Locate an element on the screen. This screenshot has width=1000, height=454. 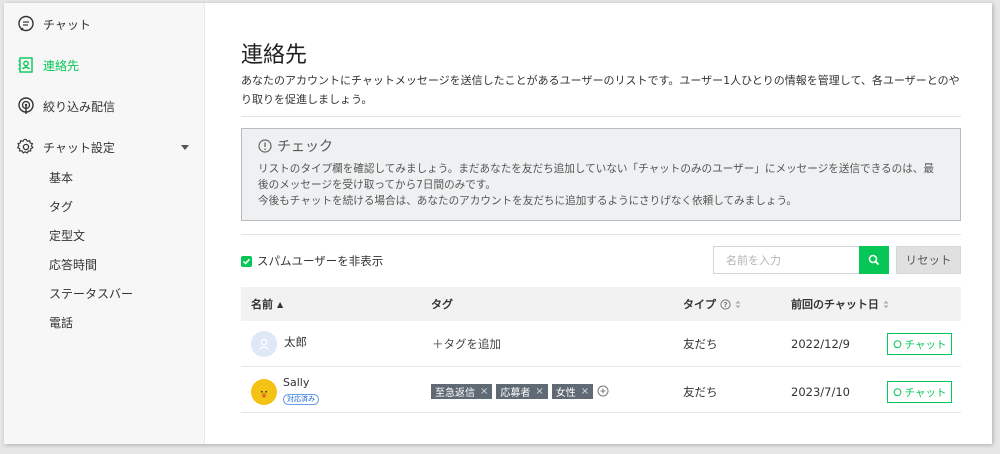
gear-icon is located at coordinates (26, 147).